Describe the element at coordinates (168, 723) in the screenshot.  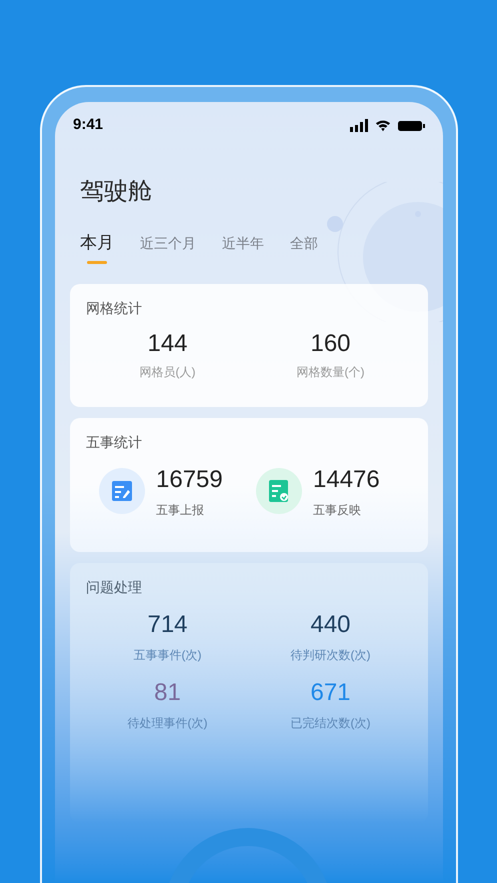
I see `stat-label: 待处理事件(次)` at that location.